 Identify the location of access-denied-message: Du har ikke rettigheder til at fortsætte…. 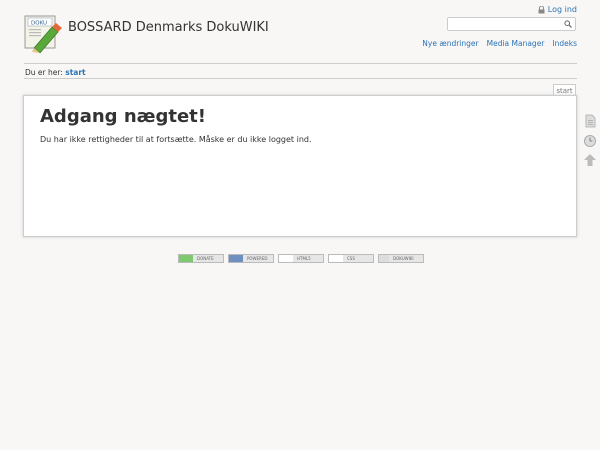
(176, 139).